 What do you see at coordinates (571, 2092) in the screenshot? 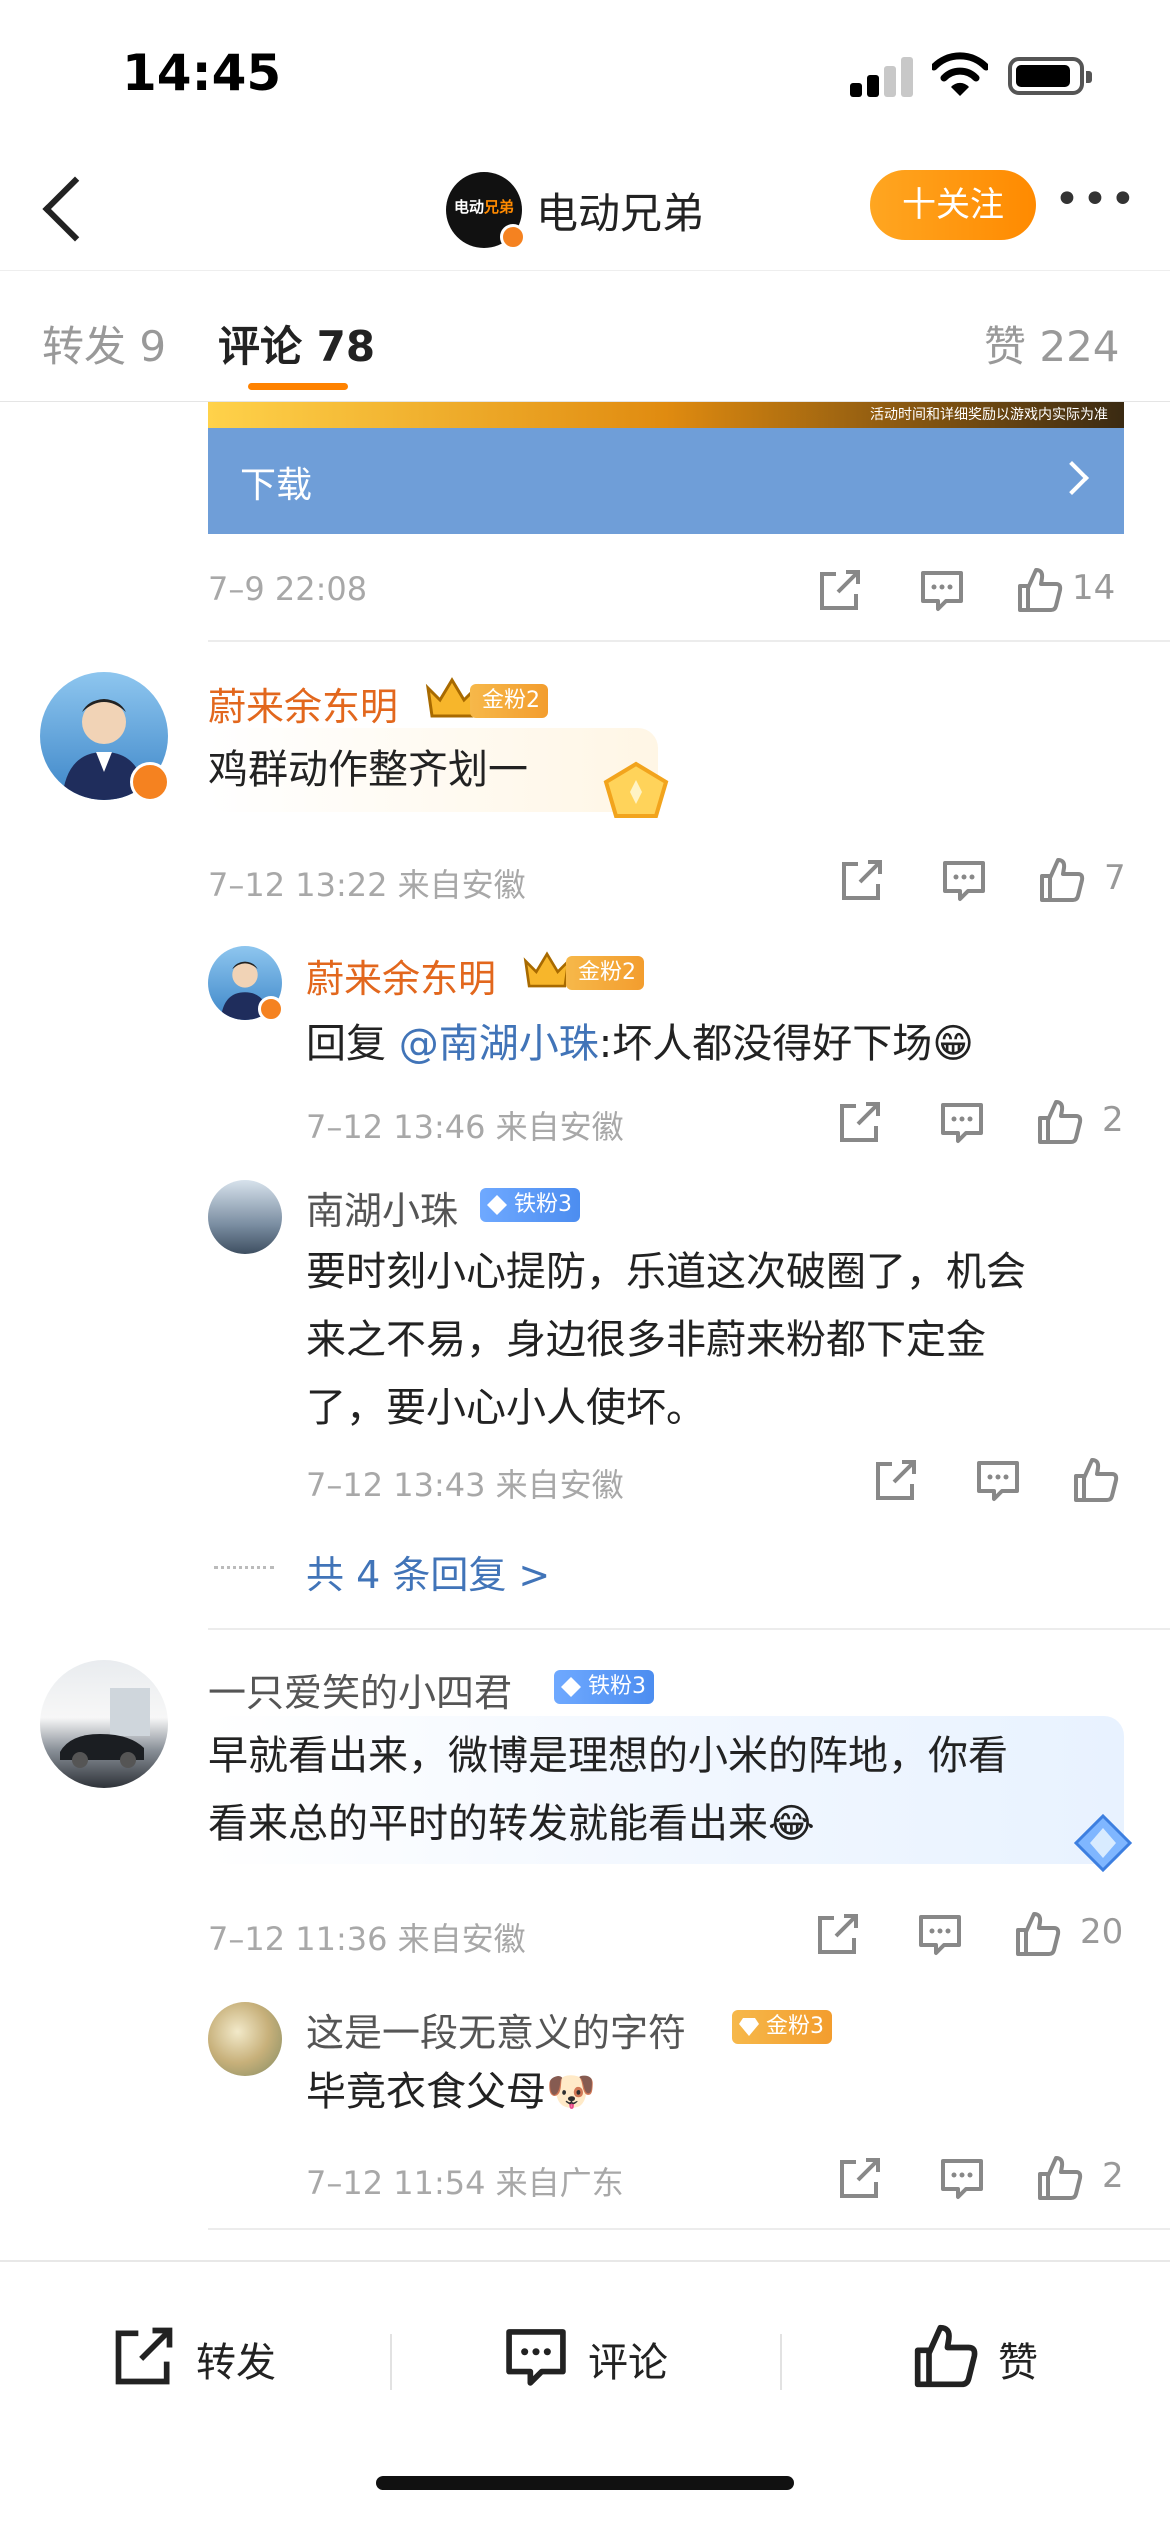
I see `doge-emoji-icon: 🐶` at bounding box center [571, 2092].